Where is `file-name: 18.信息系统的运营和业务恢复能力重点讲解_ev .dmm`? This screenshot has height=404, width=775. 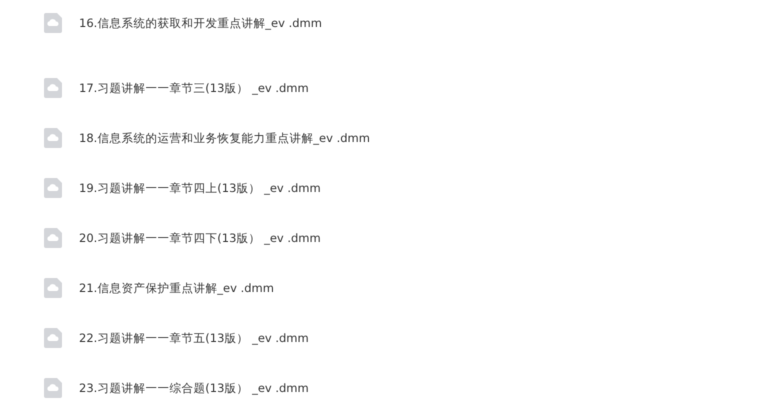 file-name: 18.信息系统的运营和业务恢复能力重点讲解_ev .dmm is located at coordinates (224, 138).